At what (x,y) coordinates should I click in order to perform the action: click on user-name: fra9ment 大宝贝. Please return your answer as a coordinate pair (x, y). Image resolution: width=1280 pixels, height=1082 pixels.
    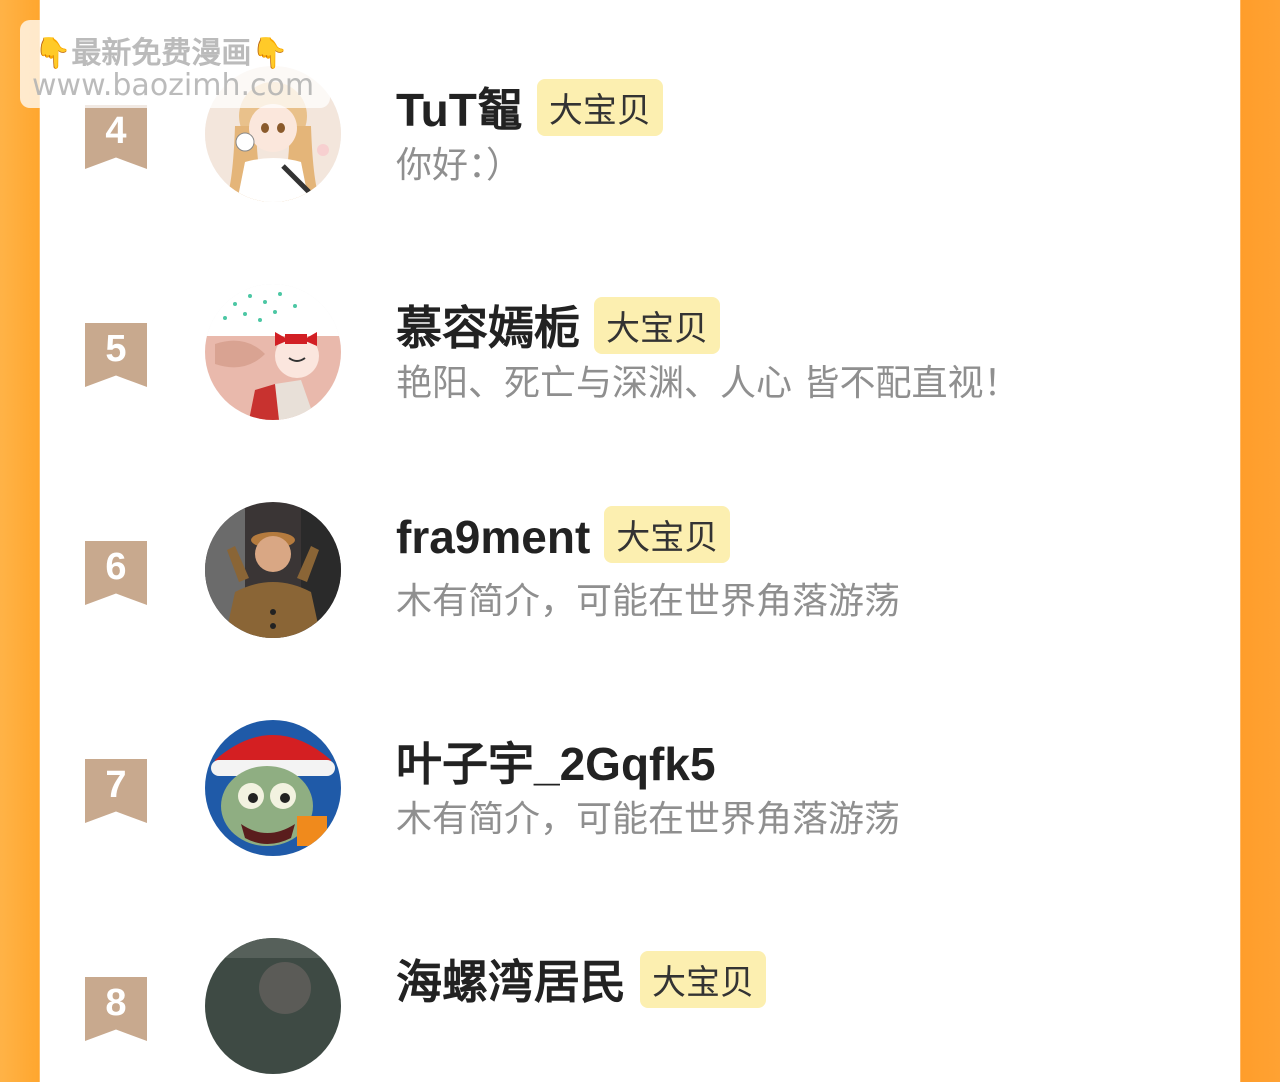
    Looking at the image, I should click on (563, 537).